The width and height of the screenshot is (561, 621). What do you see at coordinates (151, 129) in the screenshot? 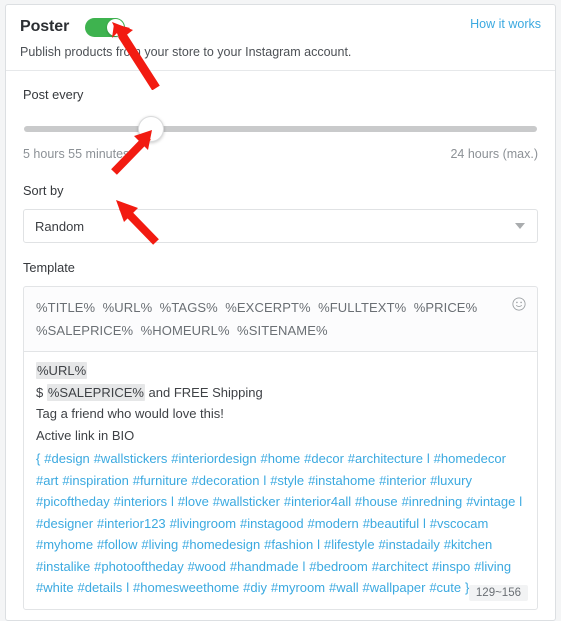
I see `post-every-slider-handle` at bounding box center [151, 129].